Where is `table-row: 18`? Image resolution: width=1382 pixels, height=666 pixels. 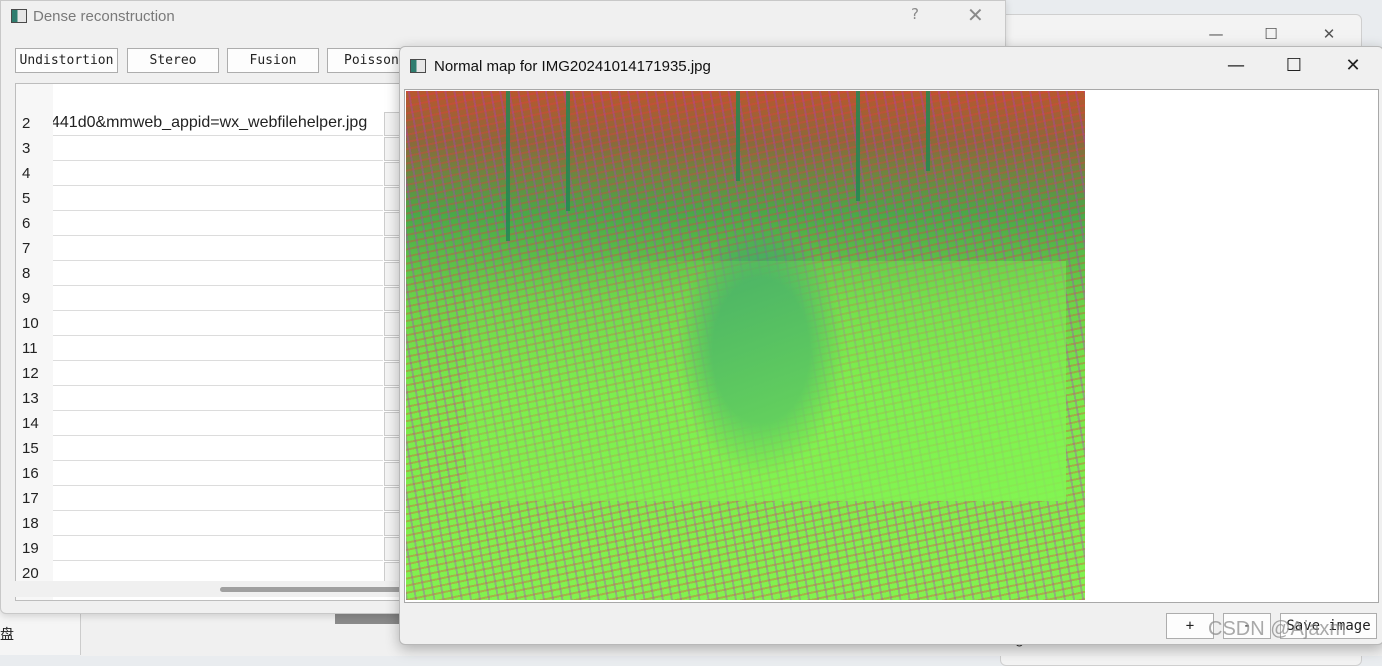
table-row: 18 is located at coordinates (209, 523).